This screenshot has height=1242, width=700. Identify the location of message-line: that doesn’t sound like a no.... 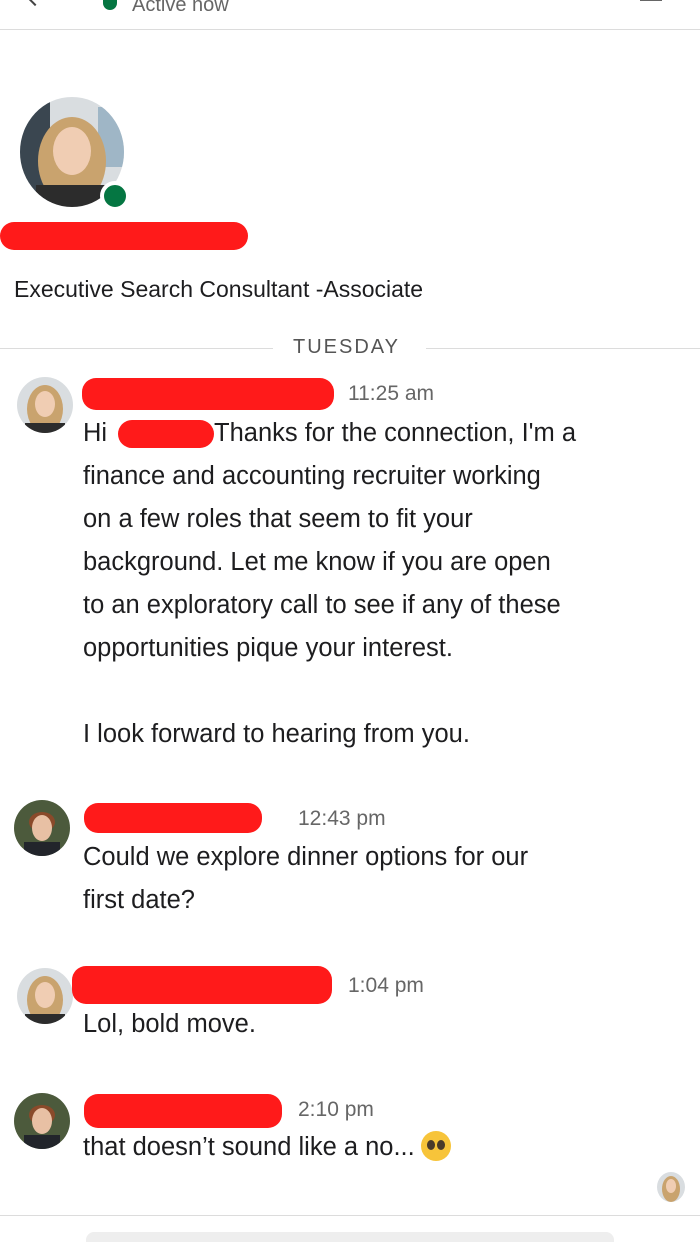
(267, 1147).